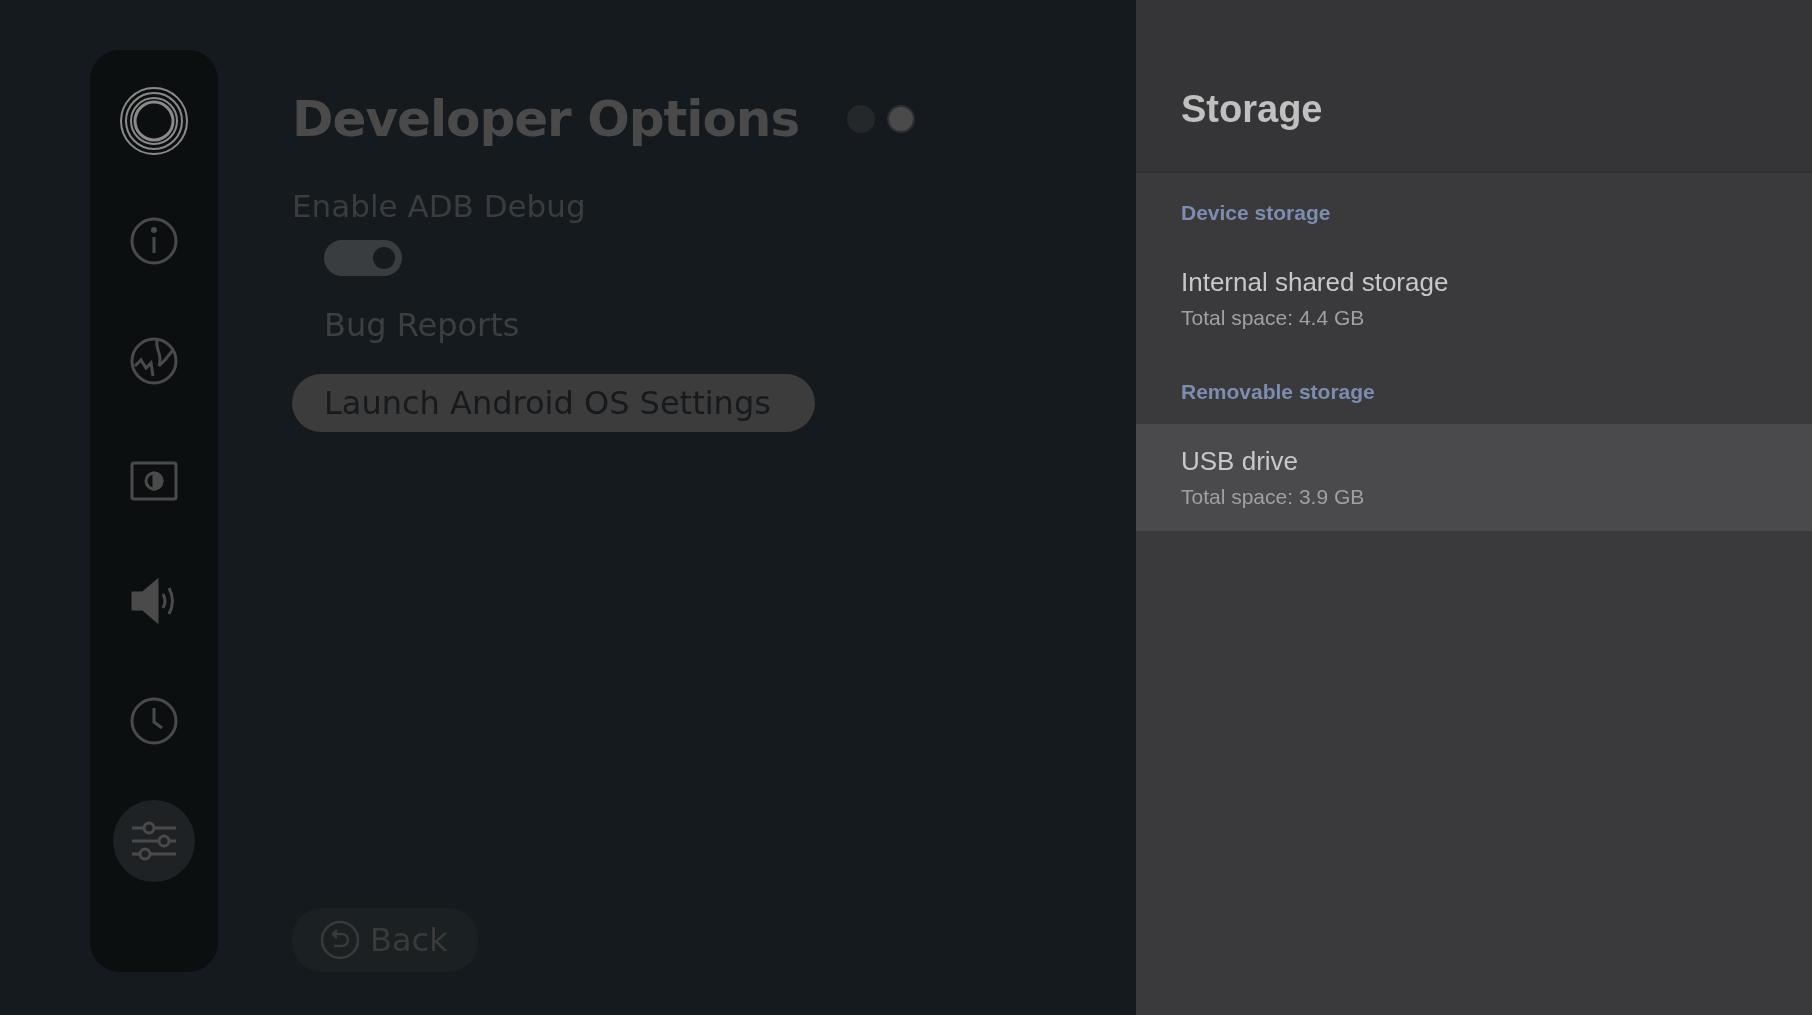 The width and height of the screenshot is (1812, 1015). I want to click on clock-icon, so click(154, 721).